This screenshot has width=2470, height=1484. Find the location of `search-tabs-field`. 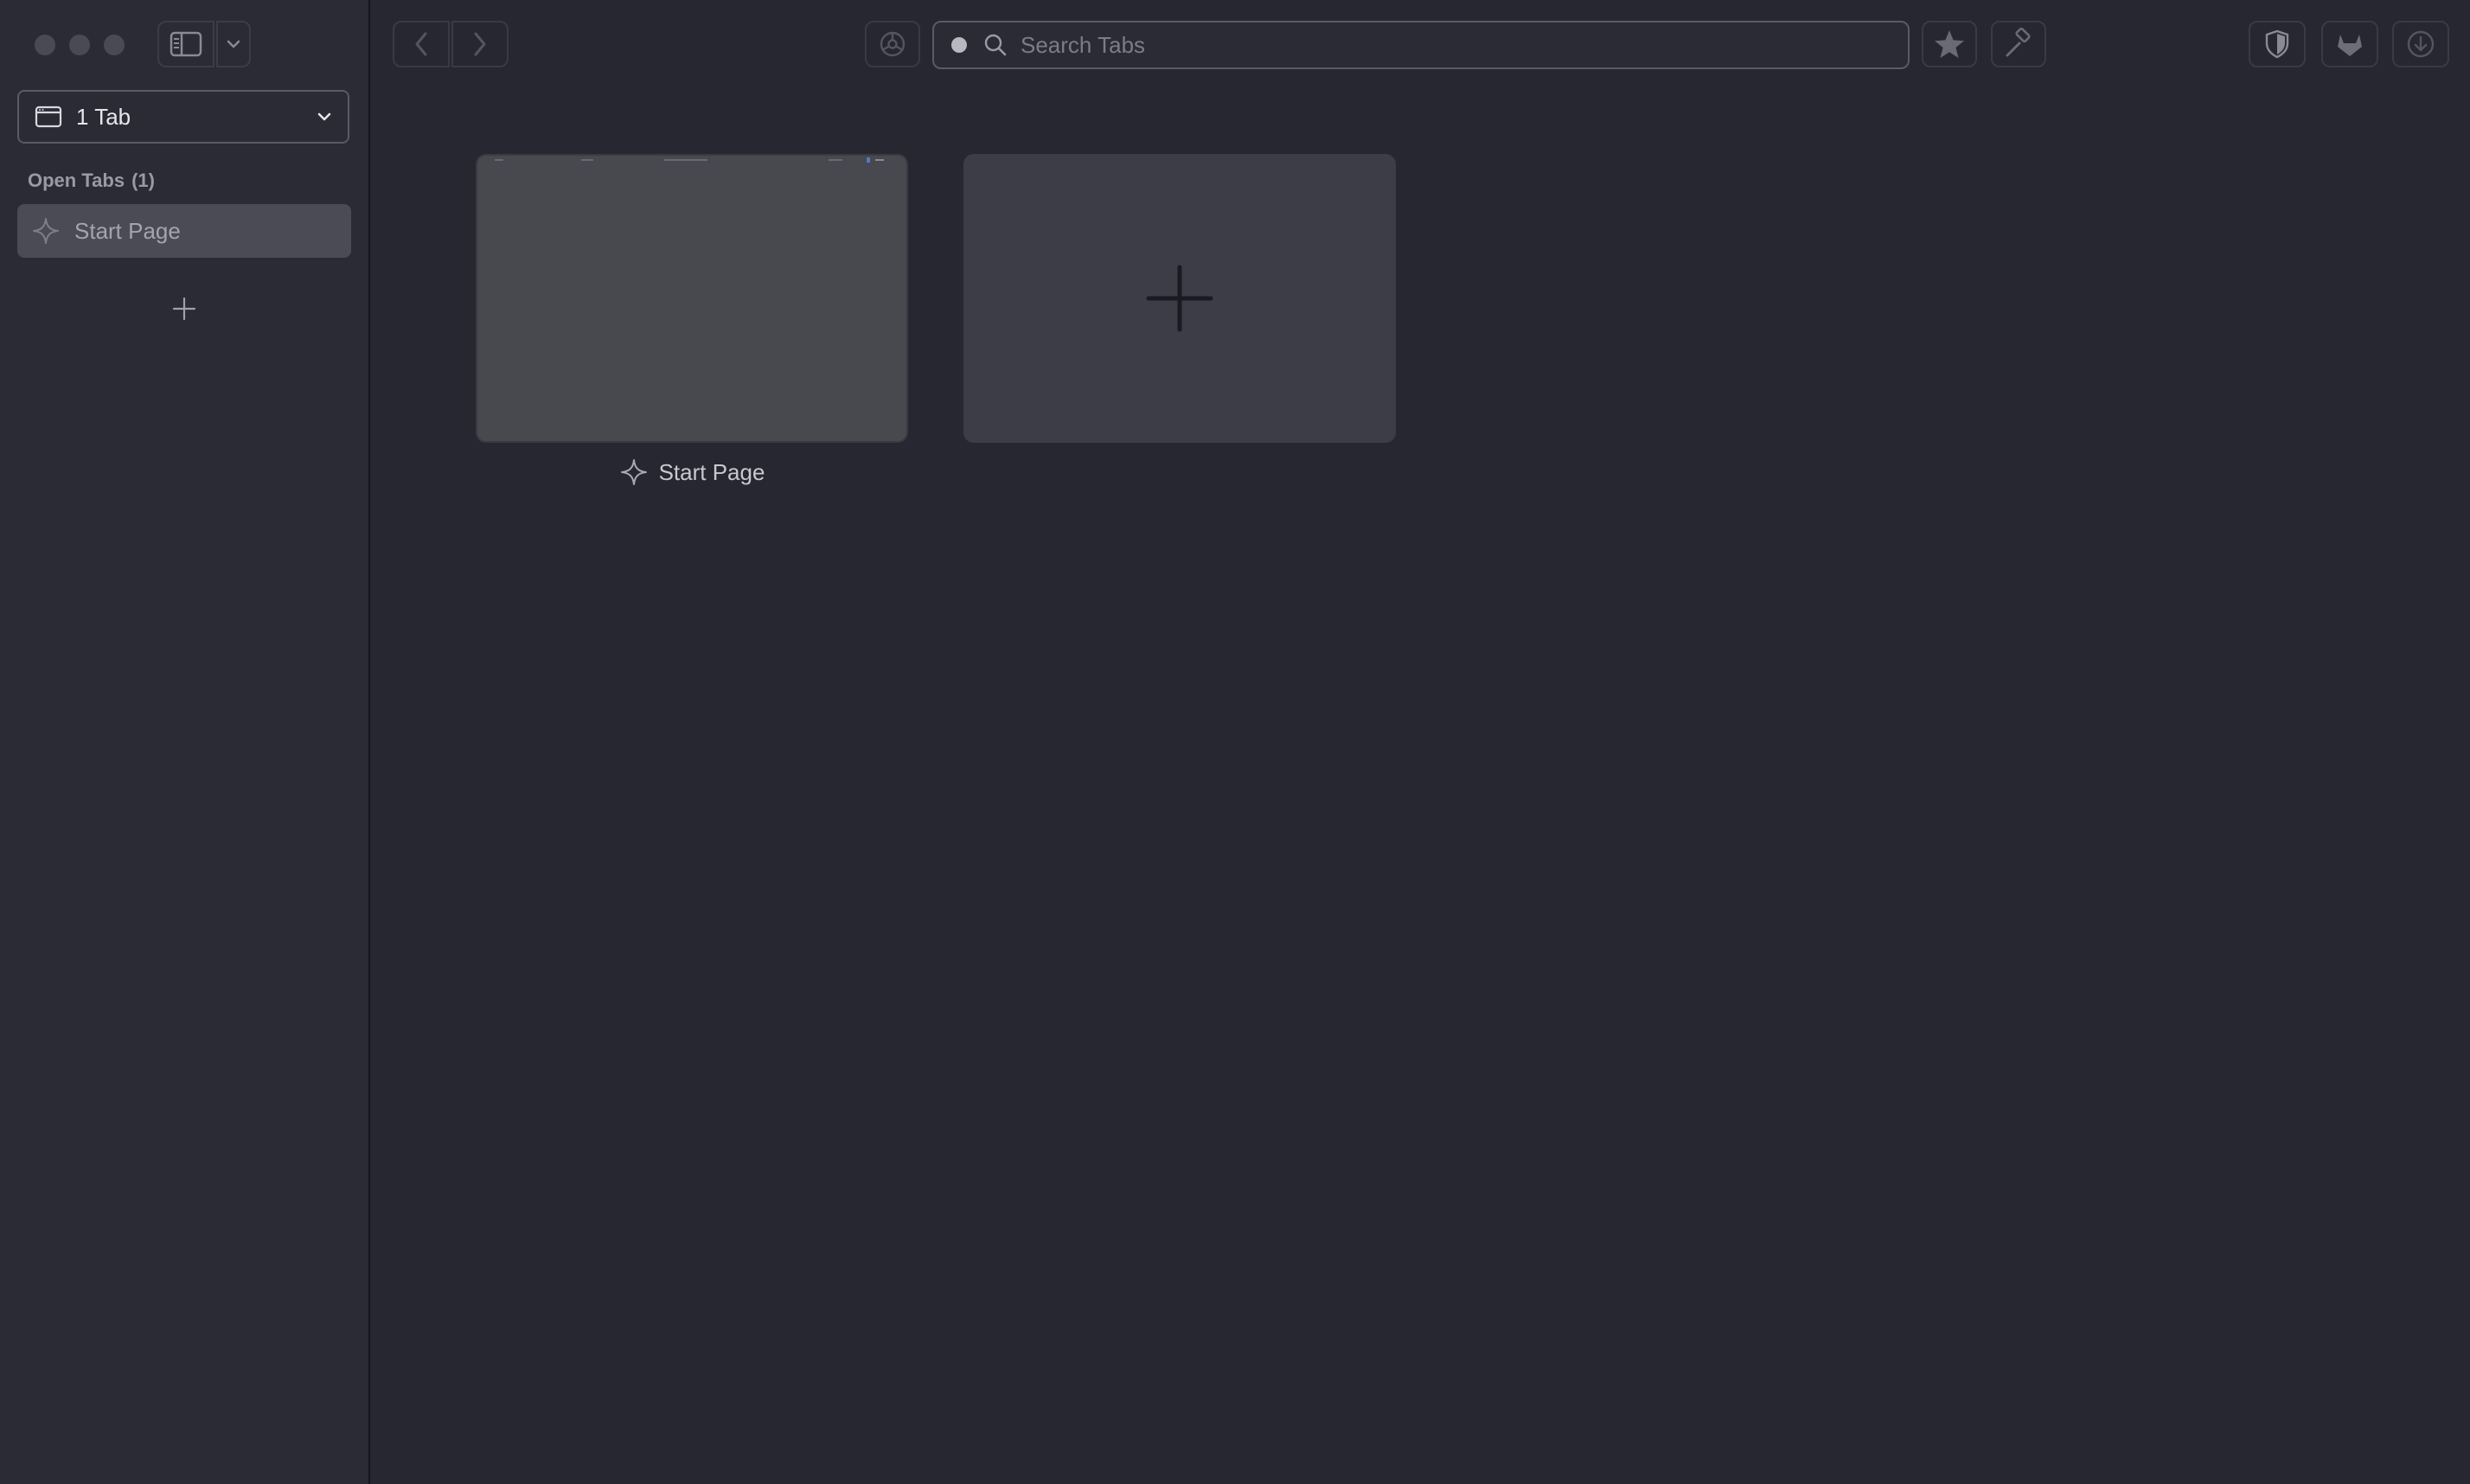

search-tabs-field is located at coordinates (1421, 45).